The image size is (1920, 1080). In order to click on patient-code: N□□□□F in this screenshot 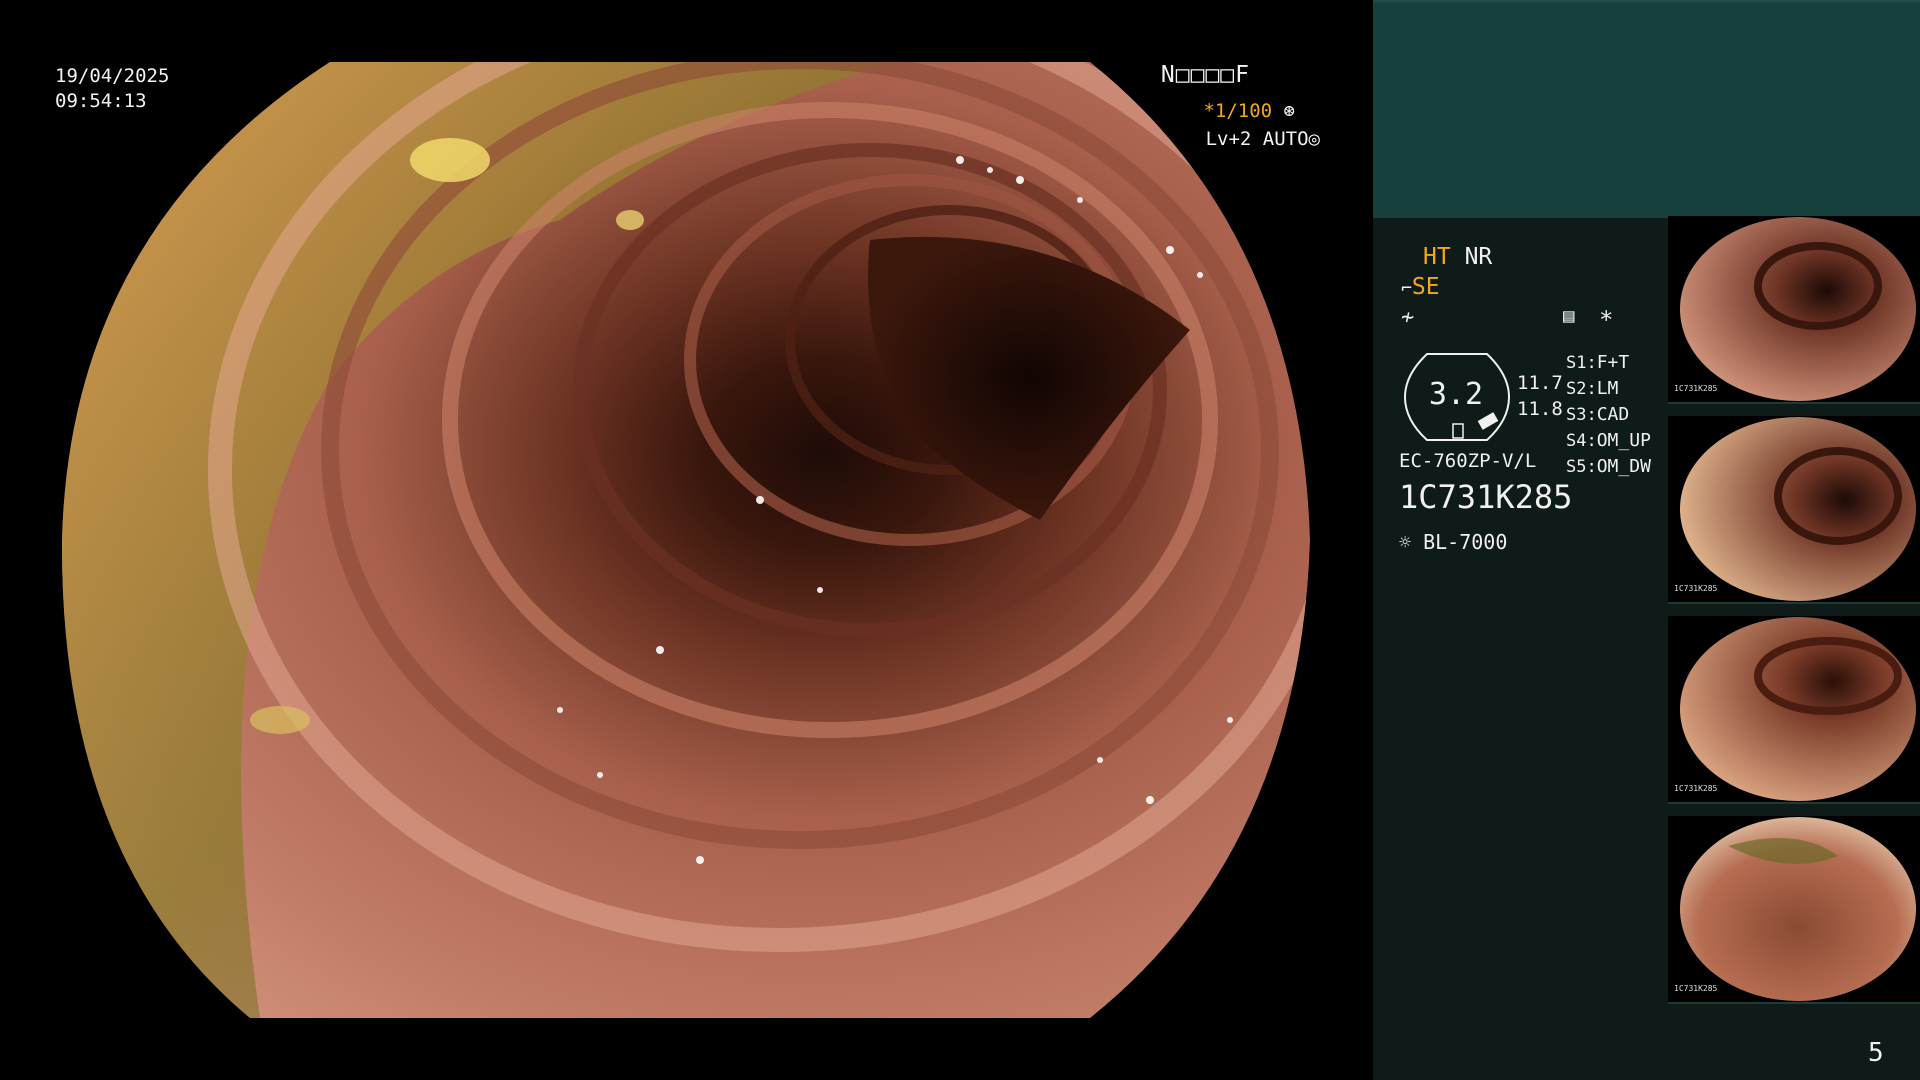, I will do `click(1205, 75)`.